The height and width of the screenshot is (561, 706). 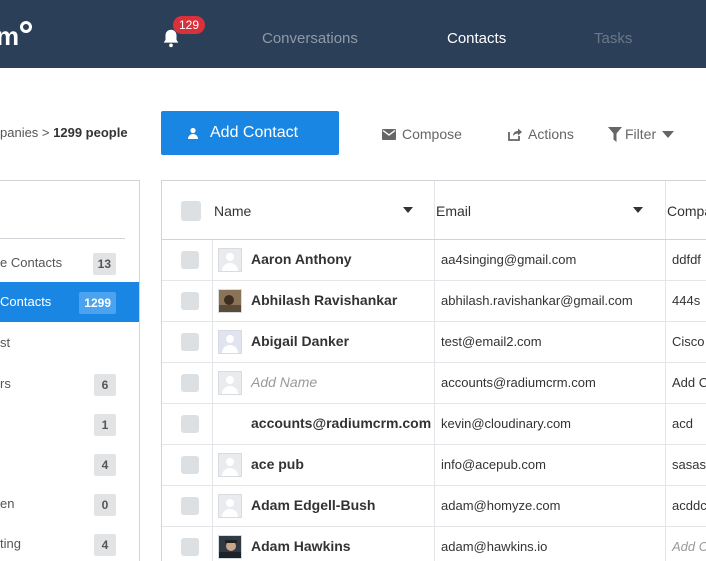 What do you see at coordinates (476, 39) in the screenshot?
I see `tab-contacts: Contacts` at bounding box center [476, 39].